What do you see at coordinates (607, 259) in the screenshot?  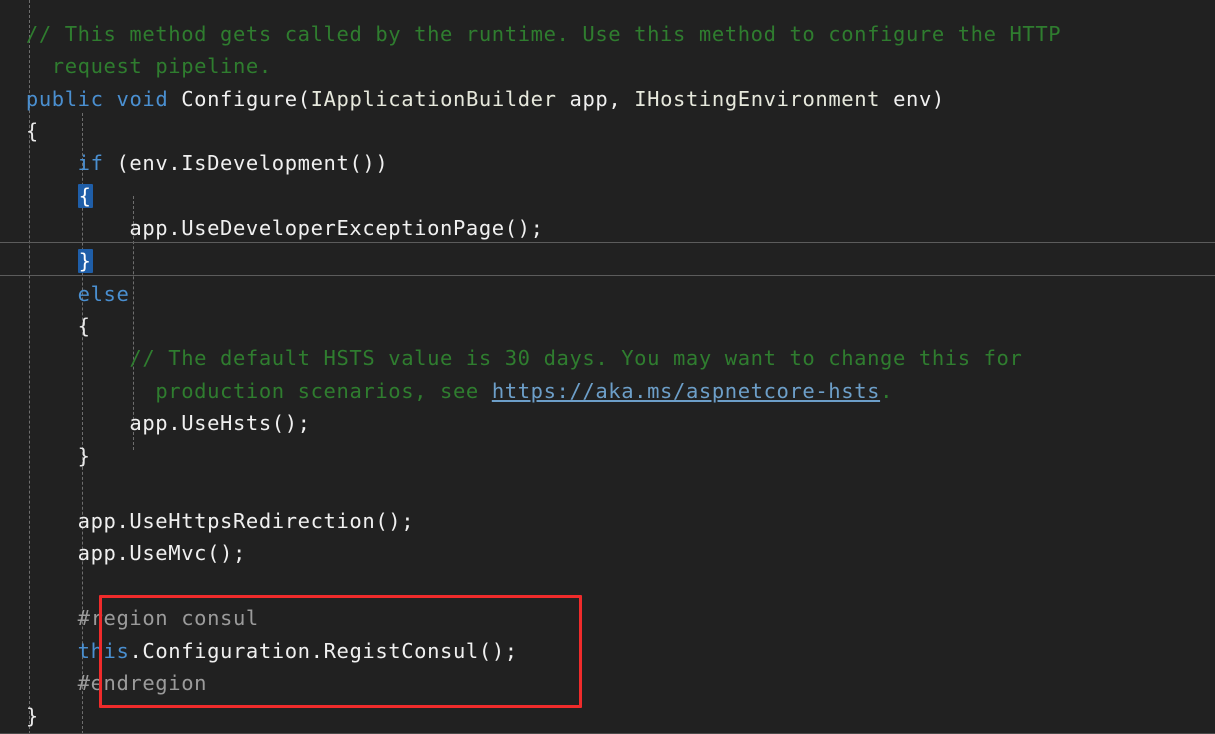 I see `current-line-highlight` at bounding box center [607, 259].